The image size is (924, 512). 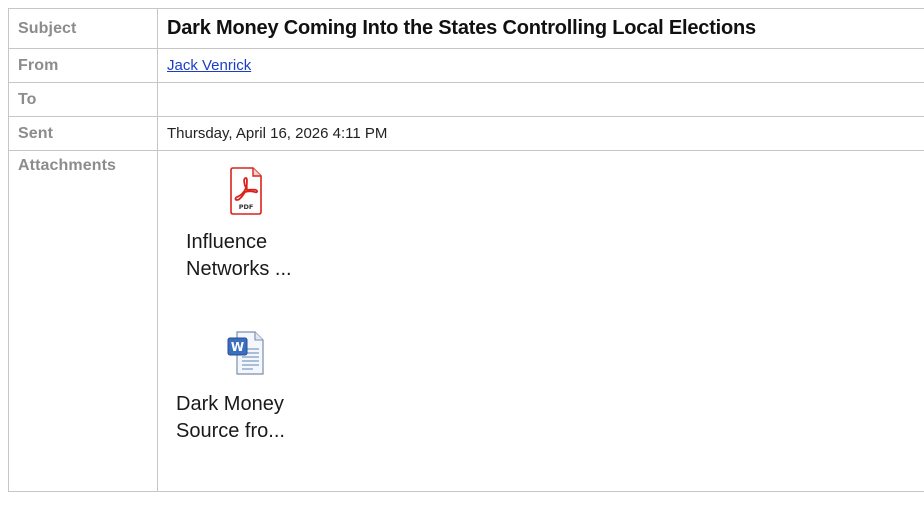 What do you see at coordinates (540, 99) in the screenshot?
I see `to-value` at bounding box center [540, 99].